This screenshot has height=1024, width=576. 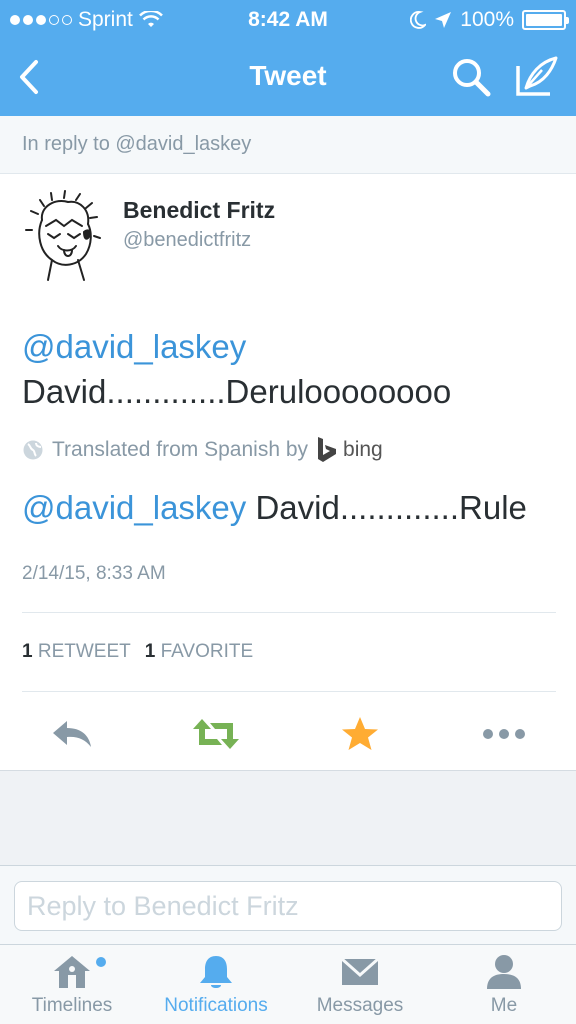 I want to click on tab-me: Me, so click(x=504, y=984).